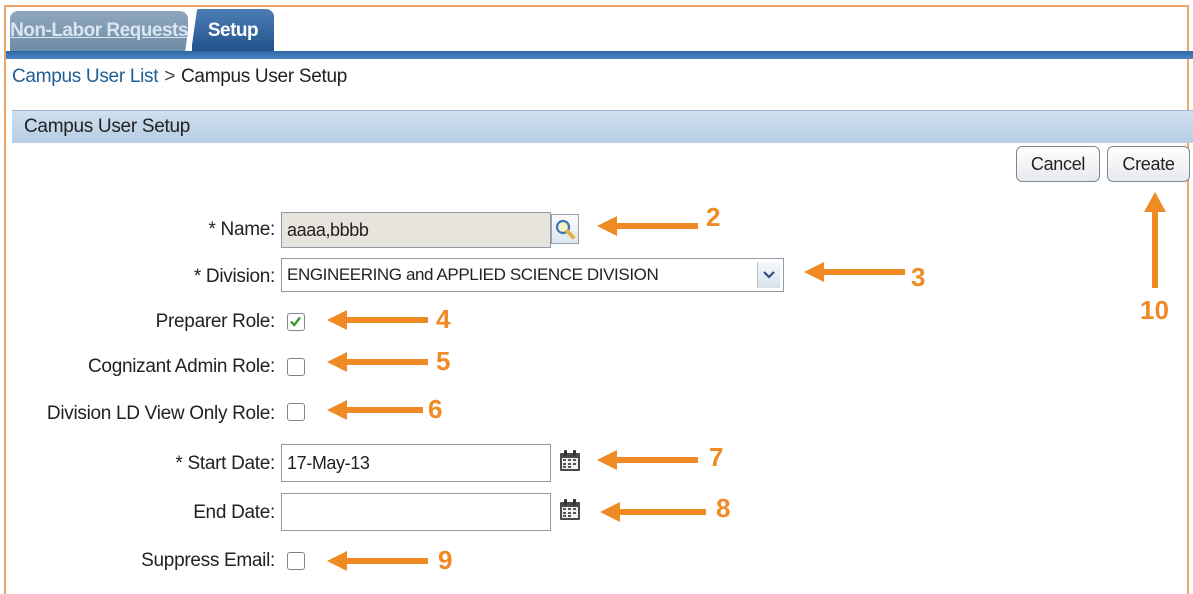 The height and width of the screenshot is (594, 1193). What do you see at coordinates (296, 367) in the screenshot?
I see `cognizant-admin-role-checkbox` at bounding box center [296, 367].